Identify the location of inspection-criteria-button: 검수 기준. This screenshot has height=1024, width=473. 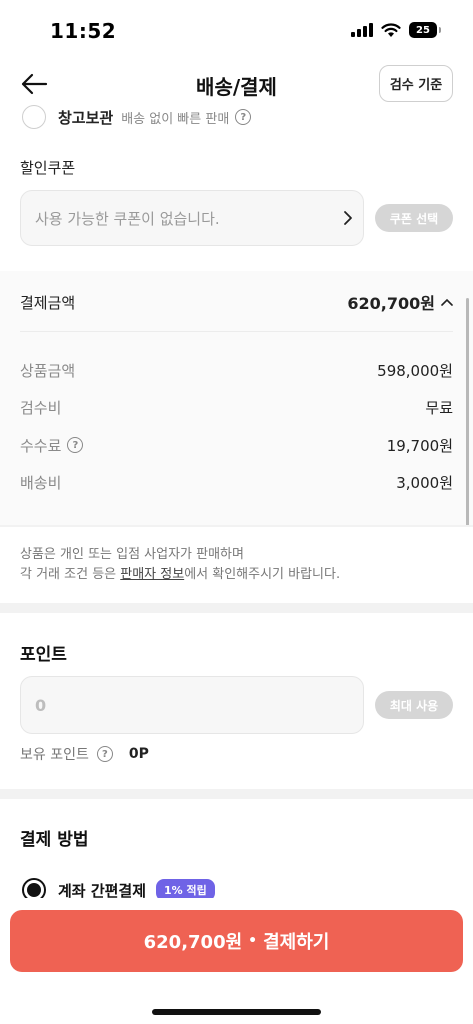
(416, 83).